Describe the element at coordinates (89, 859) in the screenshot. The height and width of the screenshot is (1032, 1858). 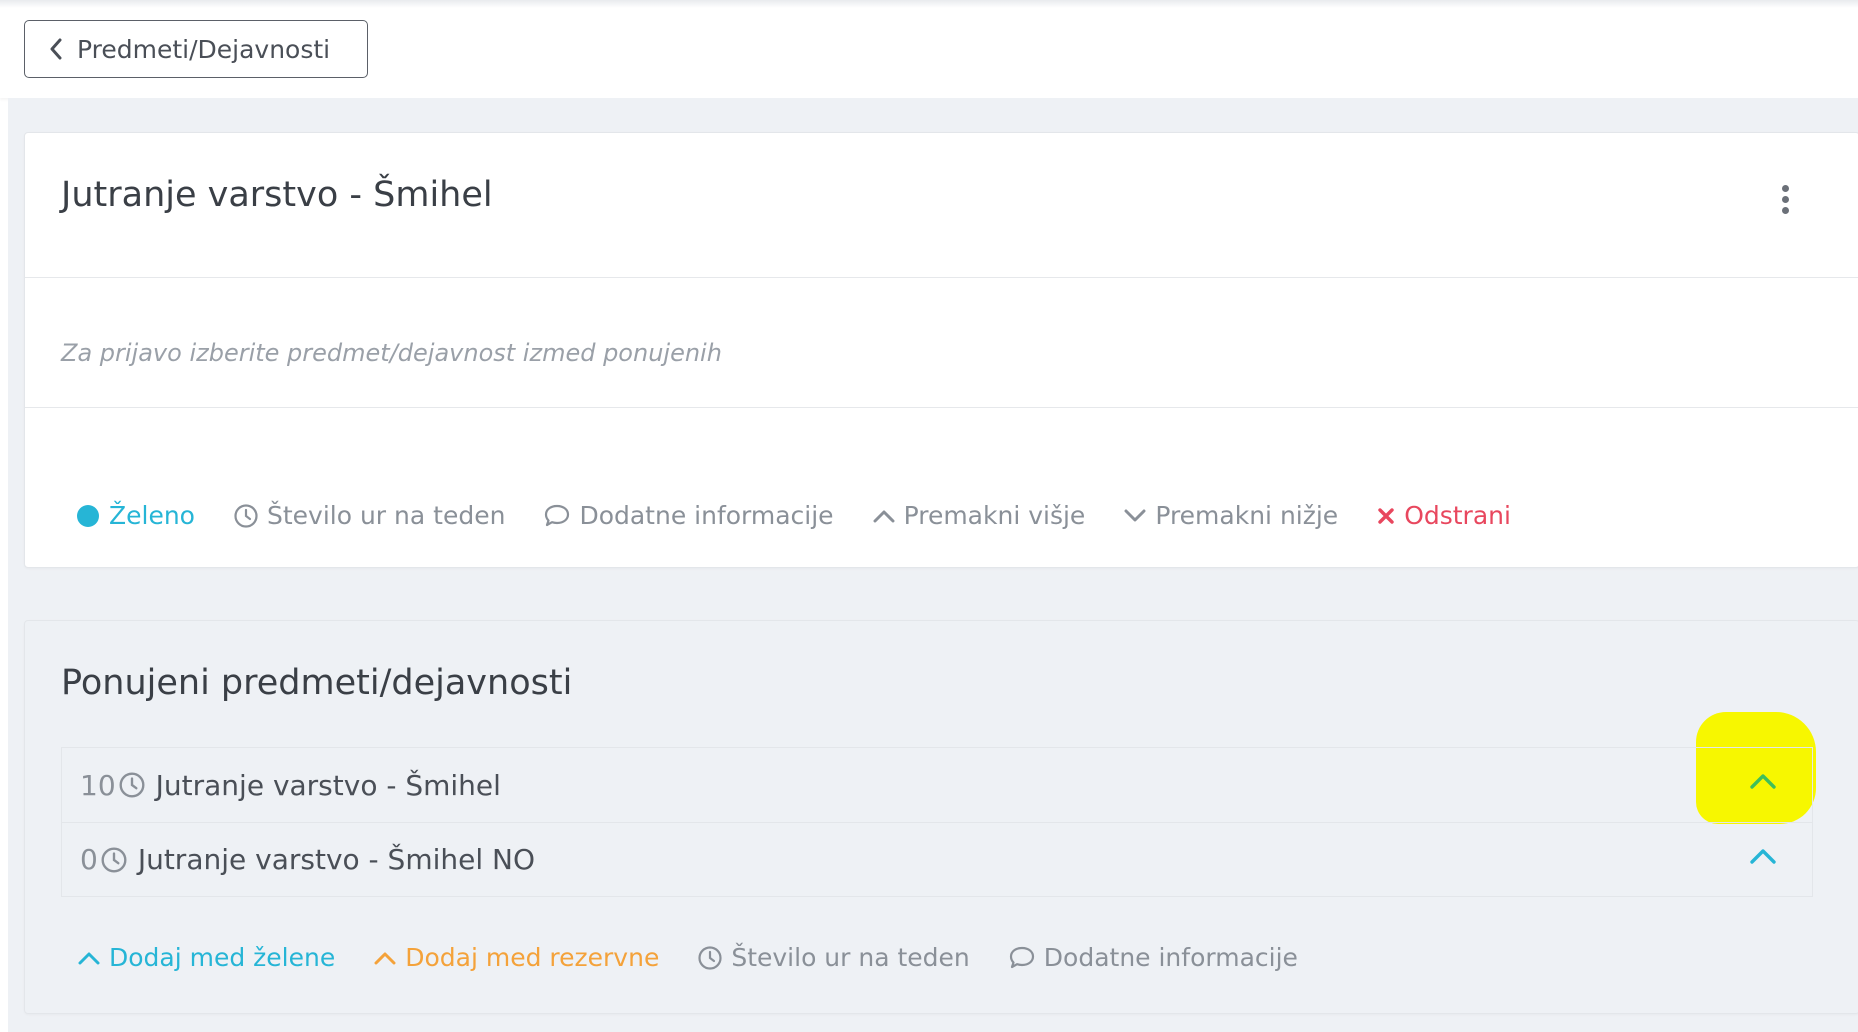
I see `item-hours-count: 0` at that location.